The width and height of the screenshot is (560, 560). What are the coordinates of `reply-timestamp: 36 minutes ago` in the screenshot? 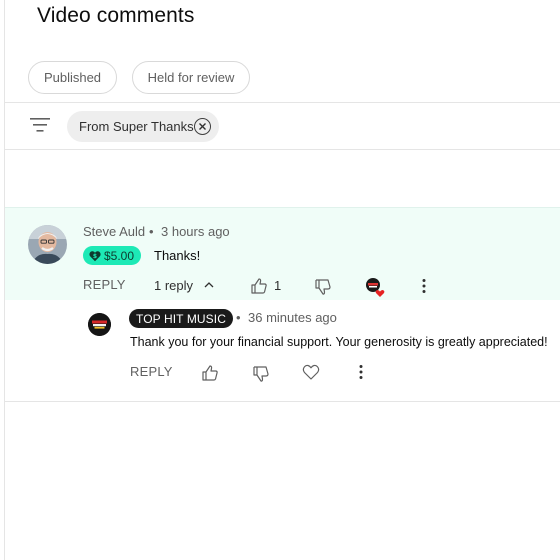 It's located at (292, 317).